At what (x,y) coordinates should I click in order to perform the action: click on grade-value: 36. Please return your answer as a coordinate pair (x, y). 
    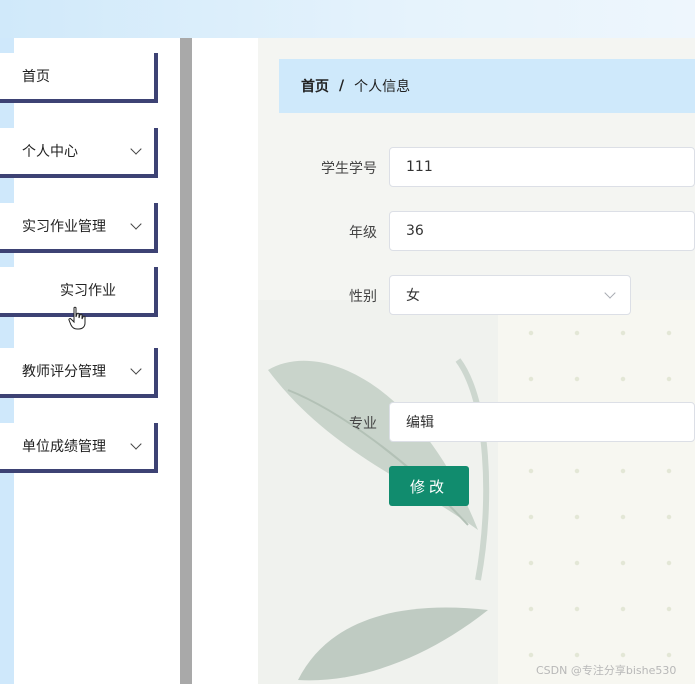
    Looking at the image, I should click on (415, 231).